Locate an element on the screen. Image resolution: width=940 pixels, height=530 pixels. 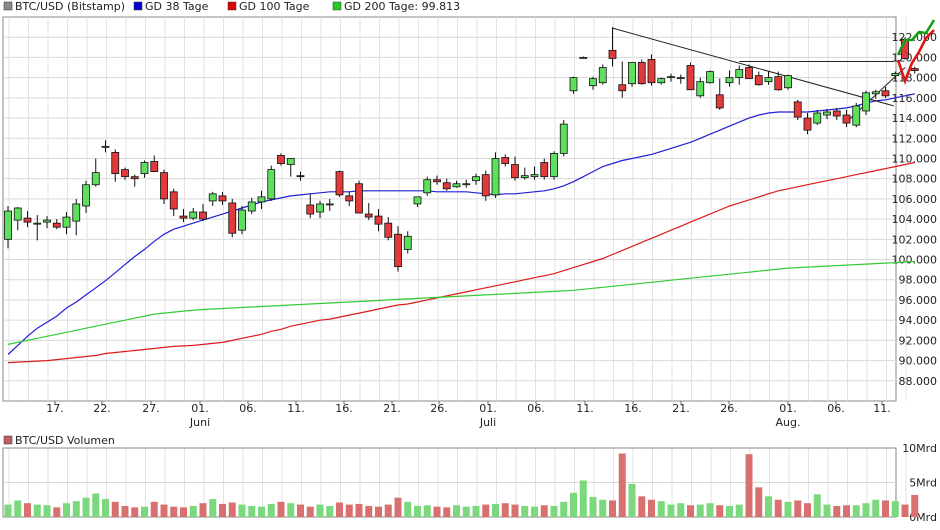
volume-legend-swatch is located at coordinates (8, 440).